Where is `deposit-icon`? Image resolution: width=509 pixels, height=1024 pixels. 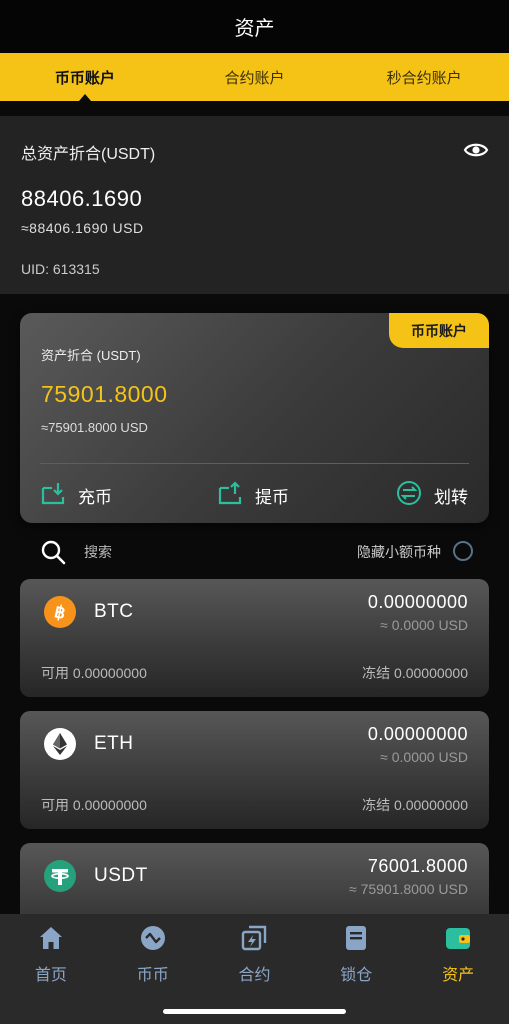
deposit-icon is located at coordinates (59, 495).